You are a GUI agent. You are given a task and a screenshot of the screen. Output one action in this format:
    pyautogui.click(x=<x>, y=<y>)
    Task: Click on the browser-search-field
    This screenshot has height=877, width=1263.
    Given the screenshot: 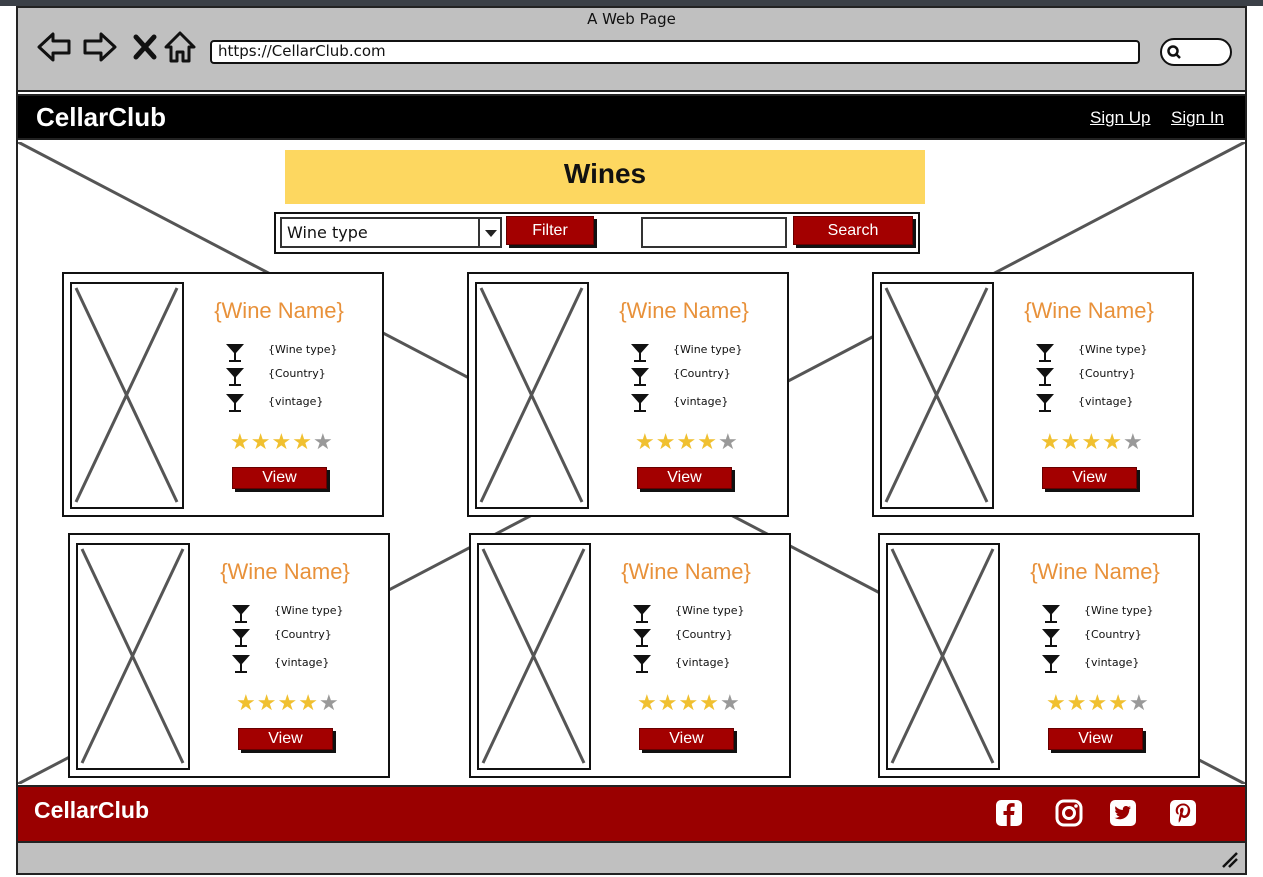 What is the action you would take?
    pyautogui.click(x=1196, y=52)
    